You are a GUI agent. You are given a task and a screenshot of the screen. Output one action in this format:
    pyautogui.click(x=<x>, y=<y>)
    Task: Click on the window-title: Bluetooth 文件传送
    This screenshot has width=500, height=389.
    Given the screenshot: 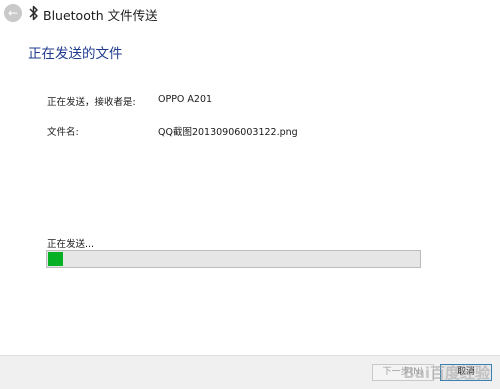 What is the action you would take?
    pyautogui.click(x=100, y=15)
    